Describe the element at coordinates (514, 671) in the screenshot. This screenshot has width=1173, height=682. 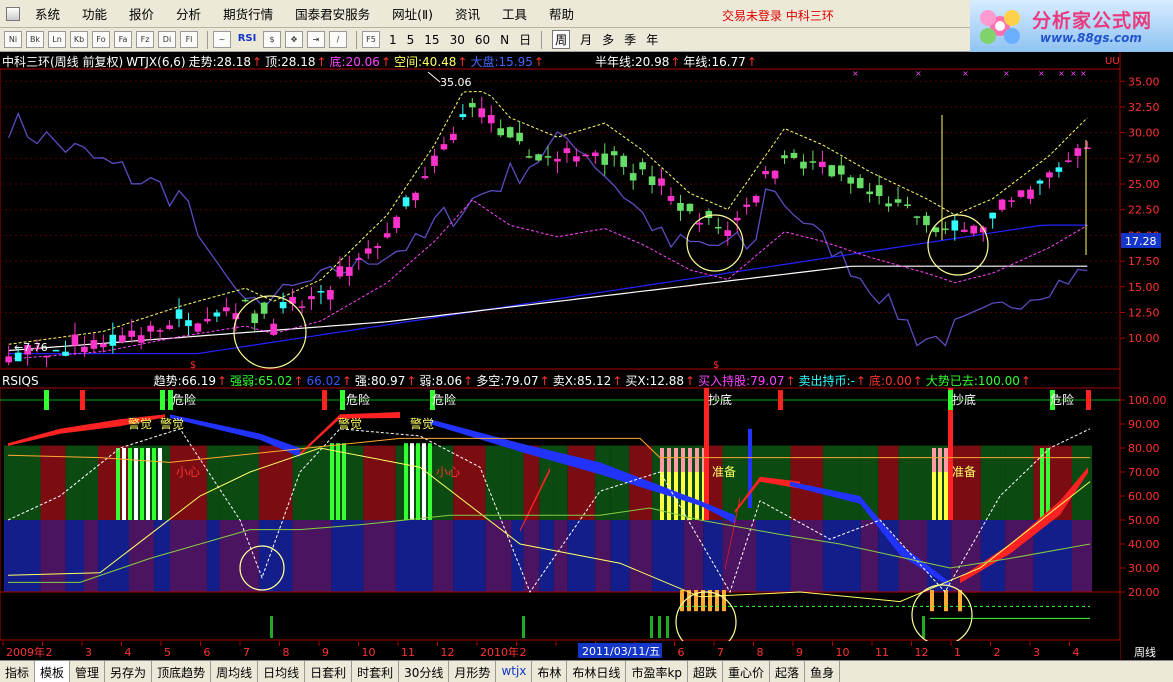
I see `bottom-tab-11: wtjx` at that location.